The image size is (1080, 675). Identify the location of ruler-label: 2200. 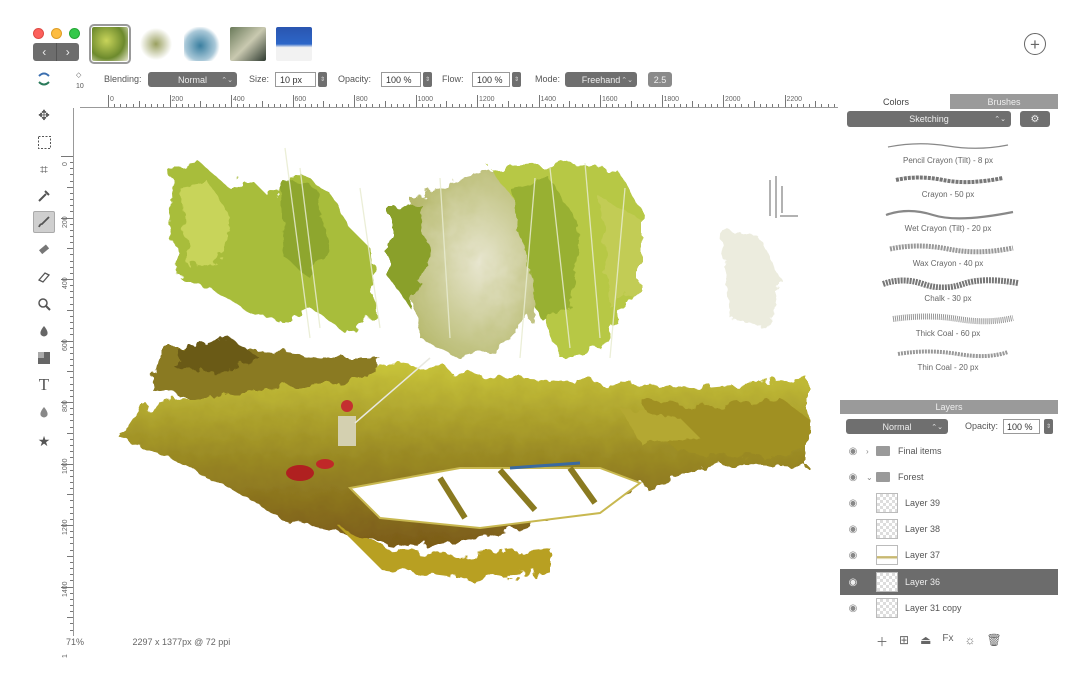
(794, 99).